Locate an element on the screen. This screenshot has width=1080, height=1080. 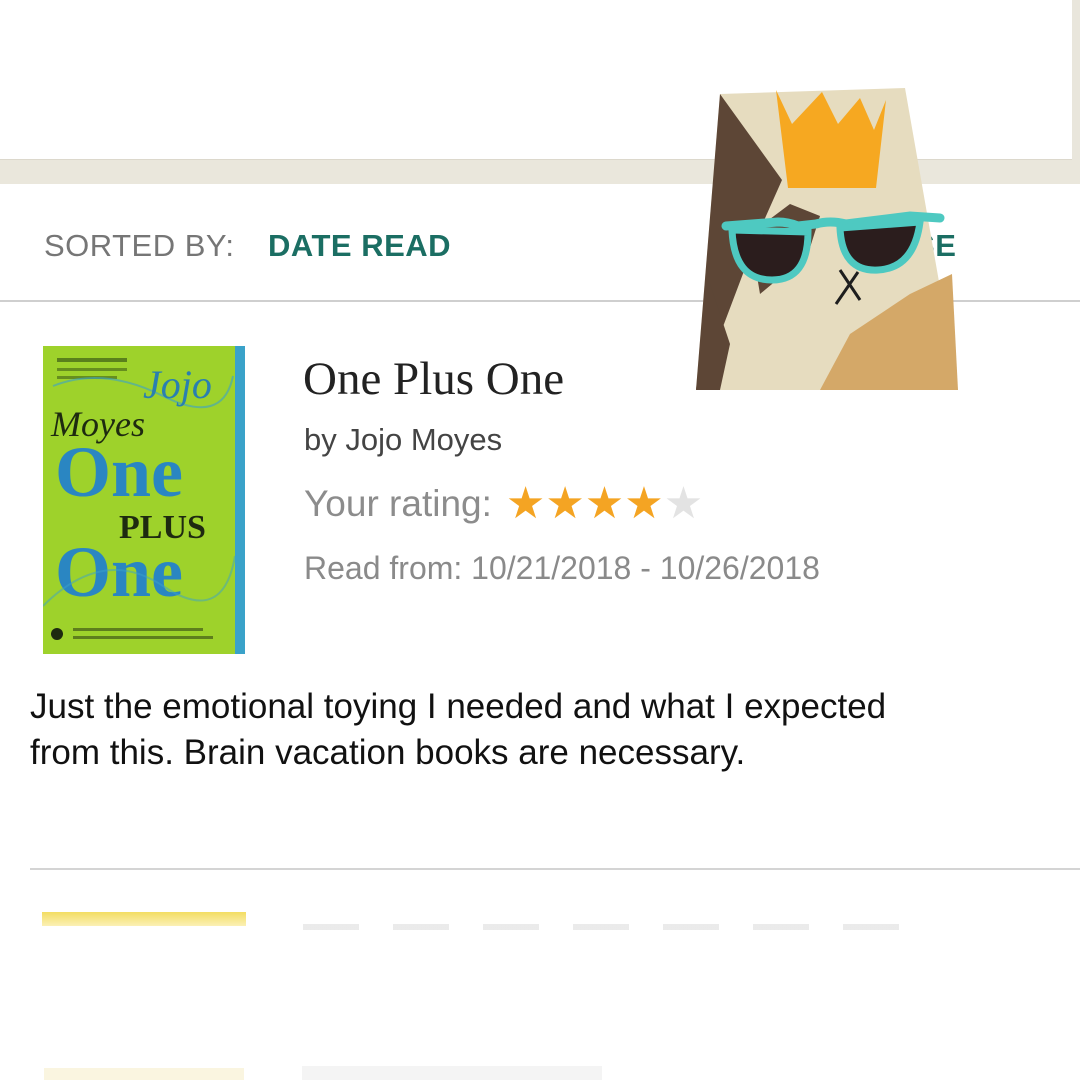
sort-label: SORTED BY: is located at coordinates (139, 245).